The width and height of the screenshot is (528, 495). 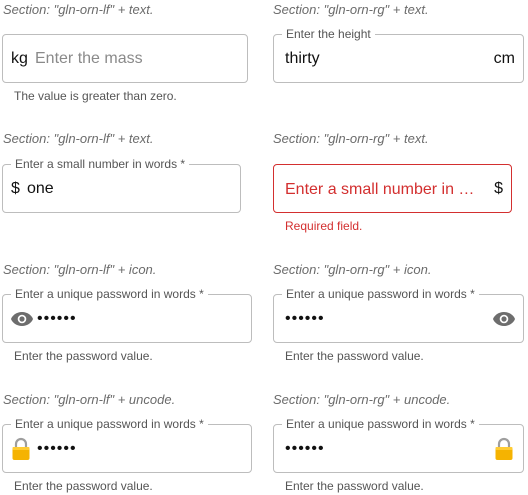 What do you see at coordinates (324, 226) in the screenshot?
I see `error-text: Required field.` at bounding box center [324, 226].